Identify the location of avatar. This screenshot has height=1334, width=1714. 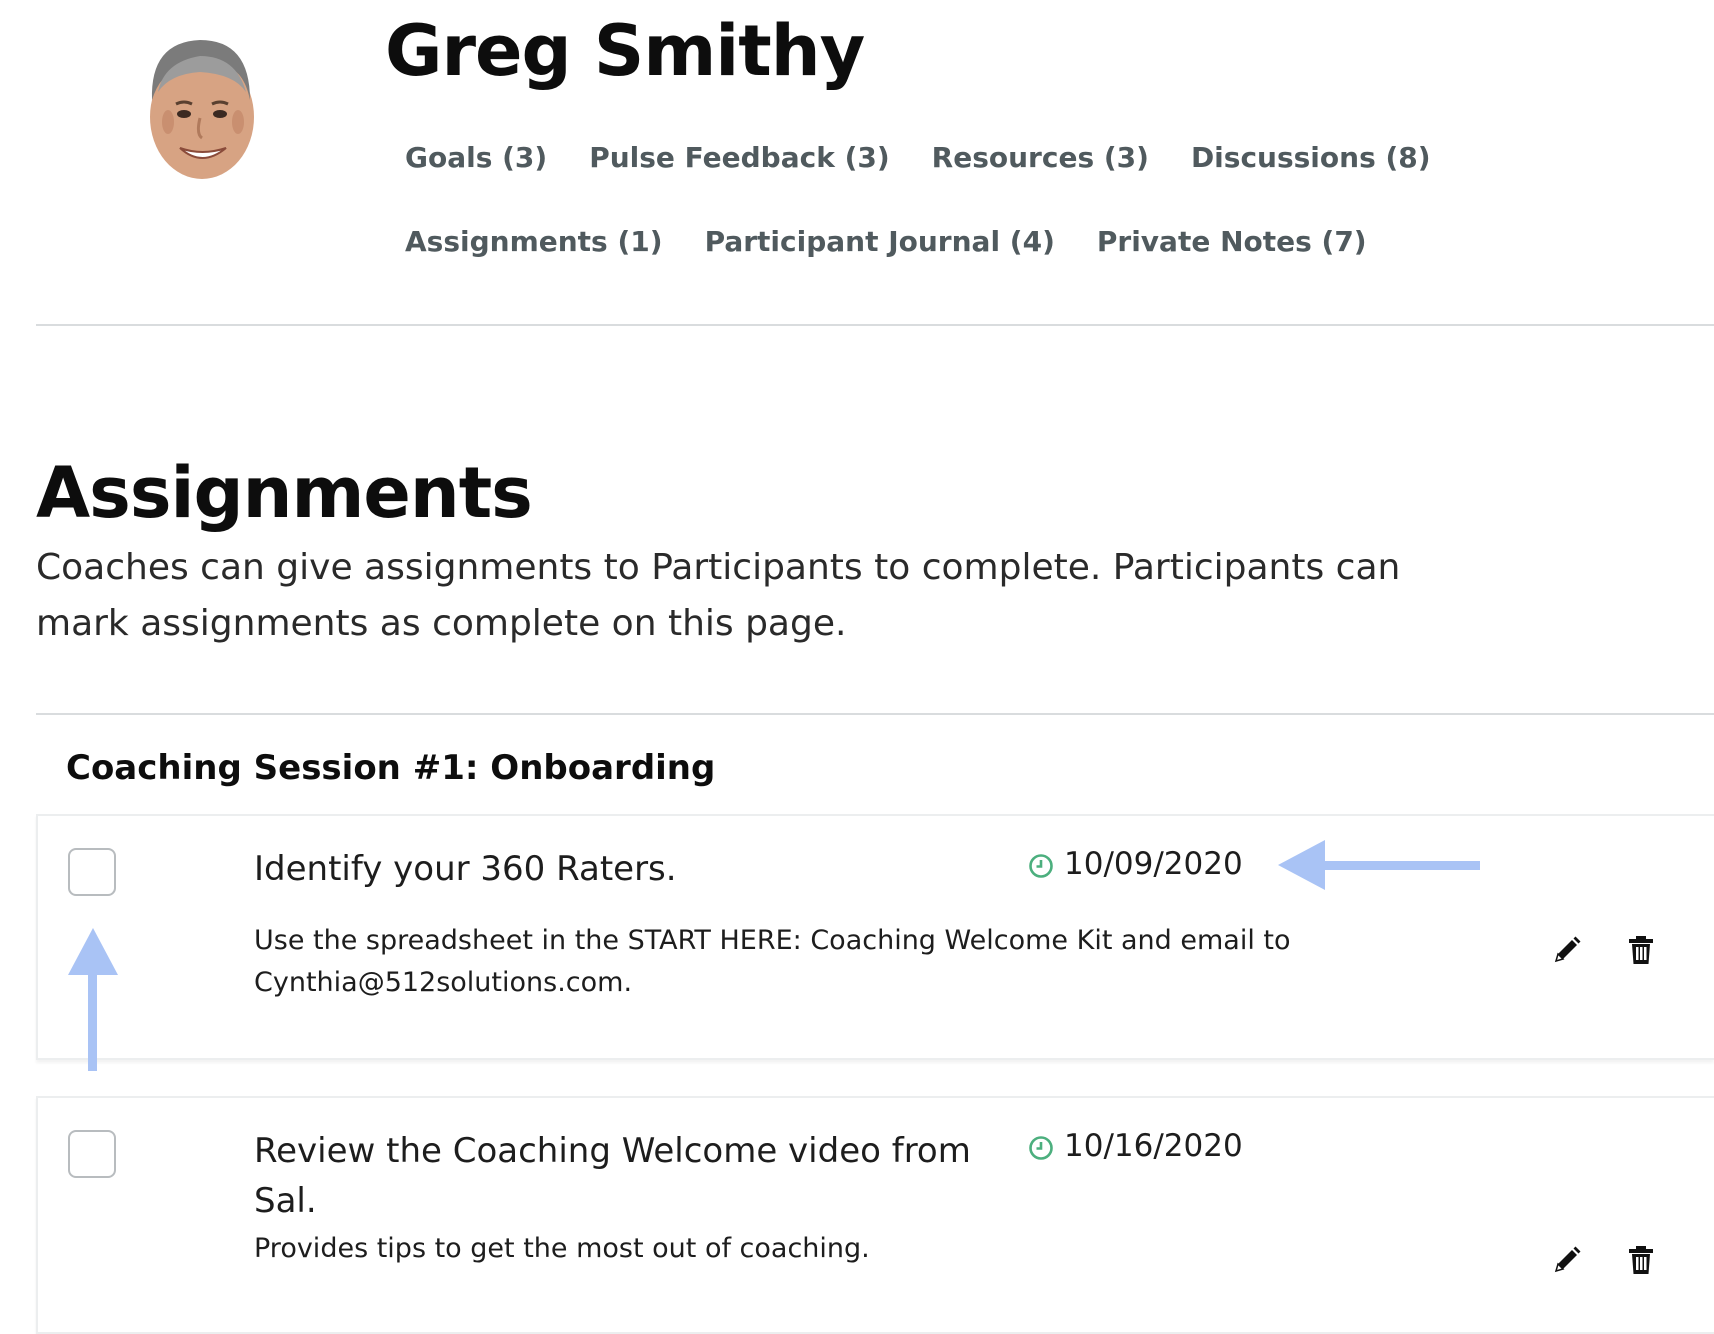
(200, 102).